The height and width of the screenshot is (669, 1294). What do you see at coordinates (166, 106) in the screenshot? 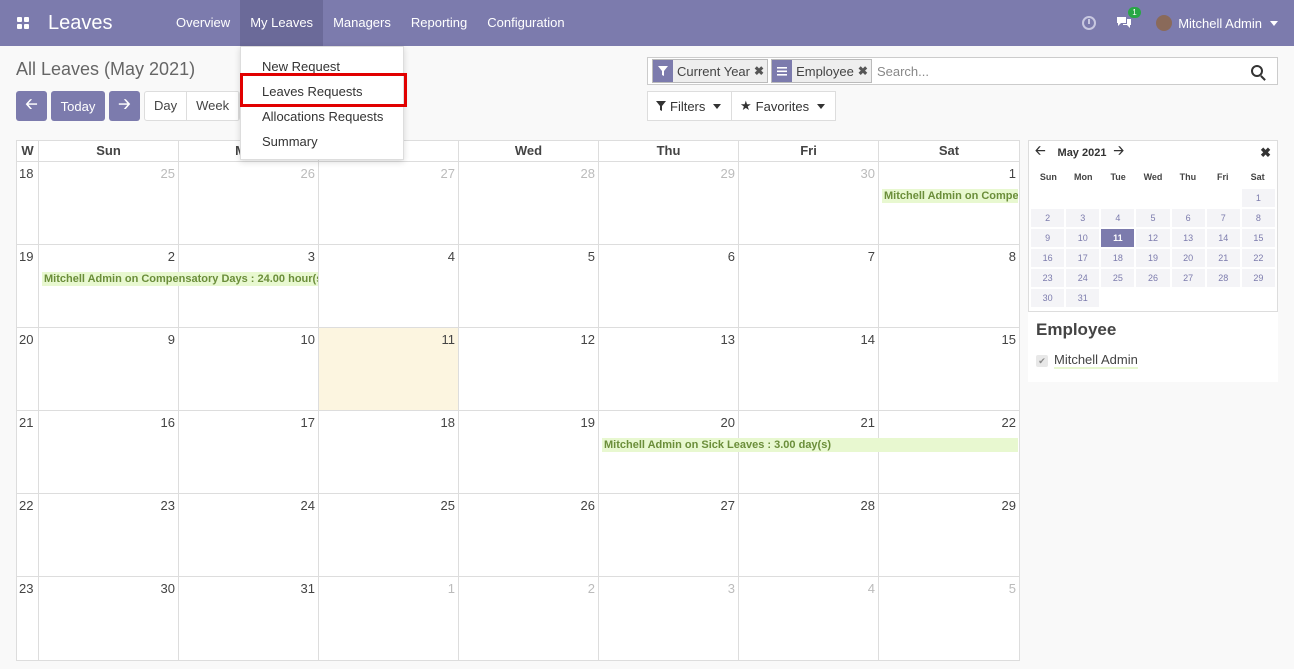
I see `scale-day-button: Day` at bounding box center [166, 106].